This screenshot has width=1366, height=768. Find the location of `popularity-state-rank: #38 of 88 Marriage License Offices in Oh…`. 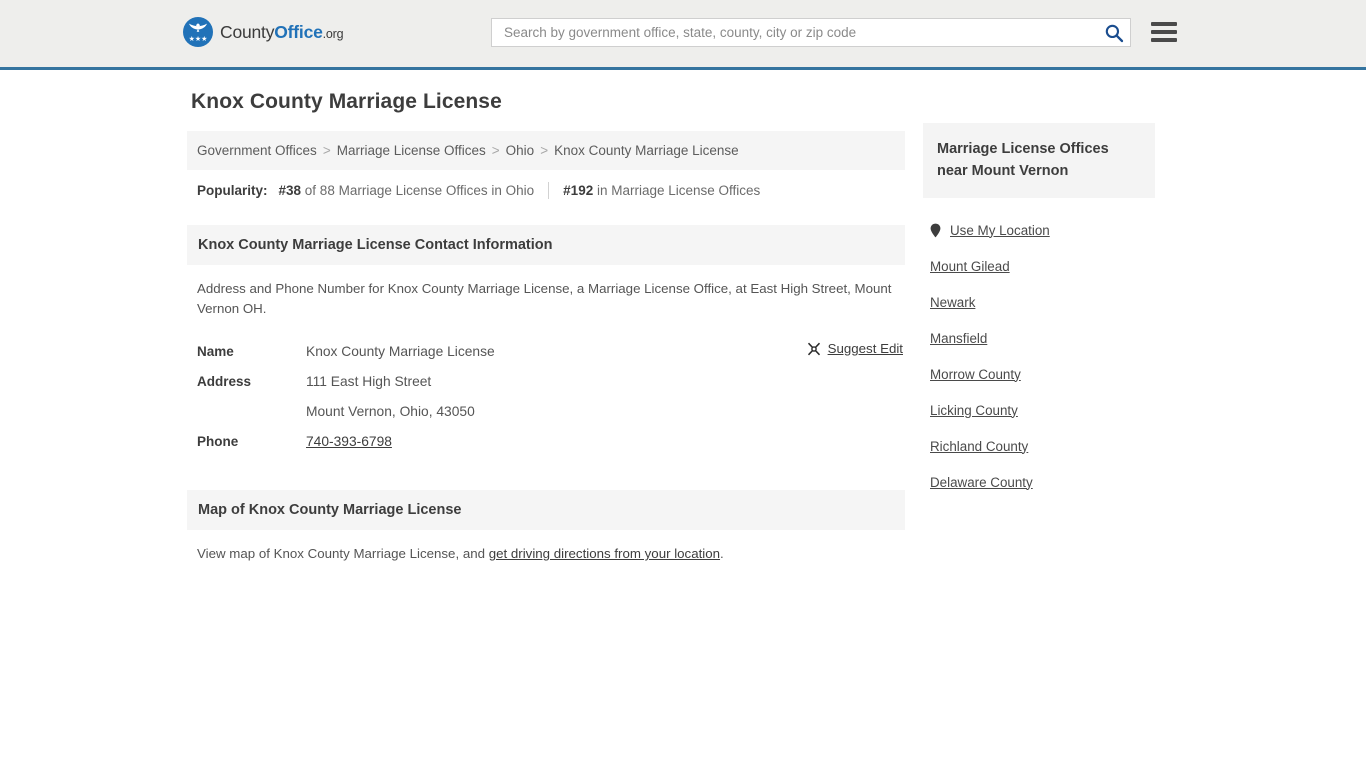

popularity-state-rank: #38 of 88 Marriage License Offices in Oh… is located at coordinates (407, 190).